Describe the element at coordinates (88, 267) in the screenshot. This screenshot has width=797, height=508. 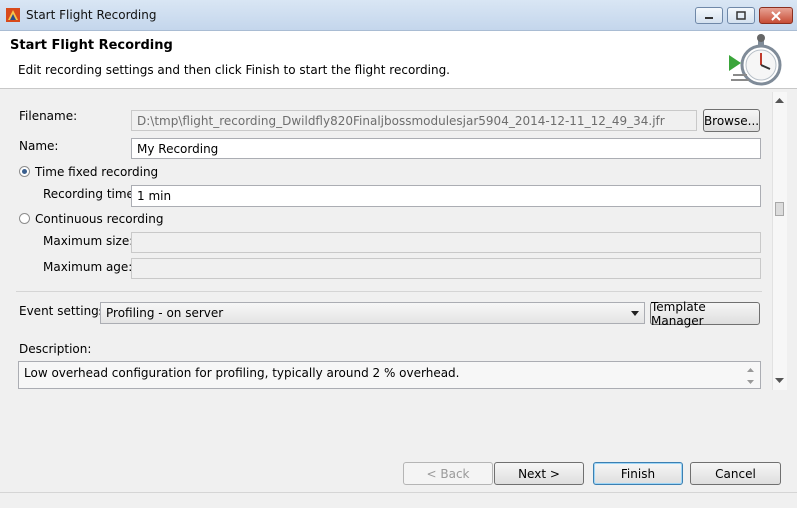
I see `max-age-label: Maximum age:` at that location.